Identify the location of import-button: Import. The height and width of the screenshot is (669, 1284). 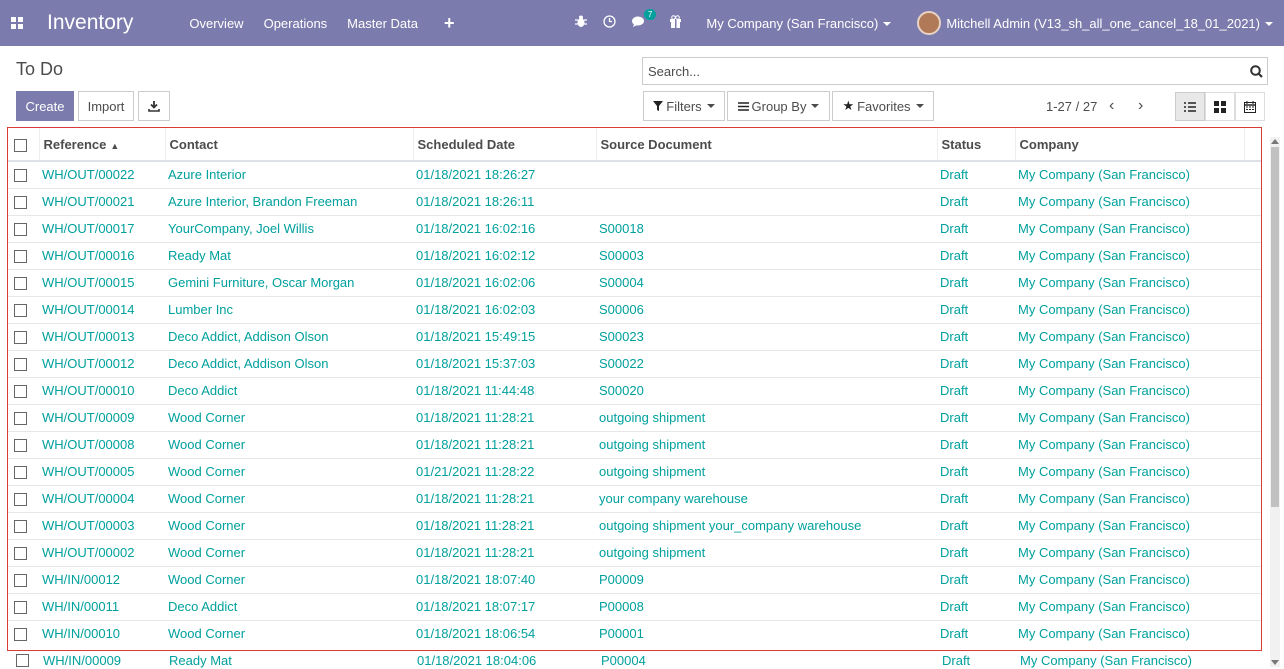
(106, 106).